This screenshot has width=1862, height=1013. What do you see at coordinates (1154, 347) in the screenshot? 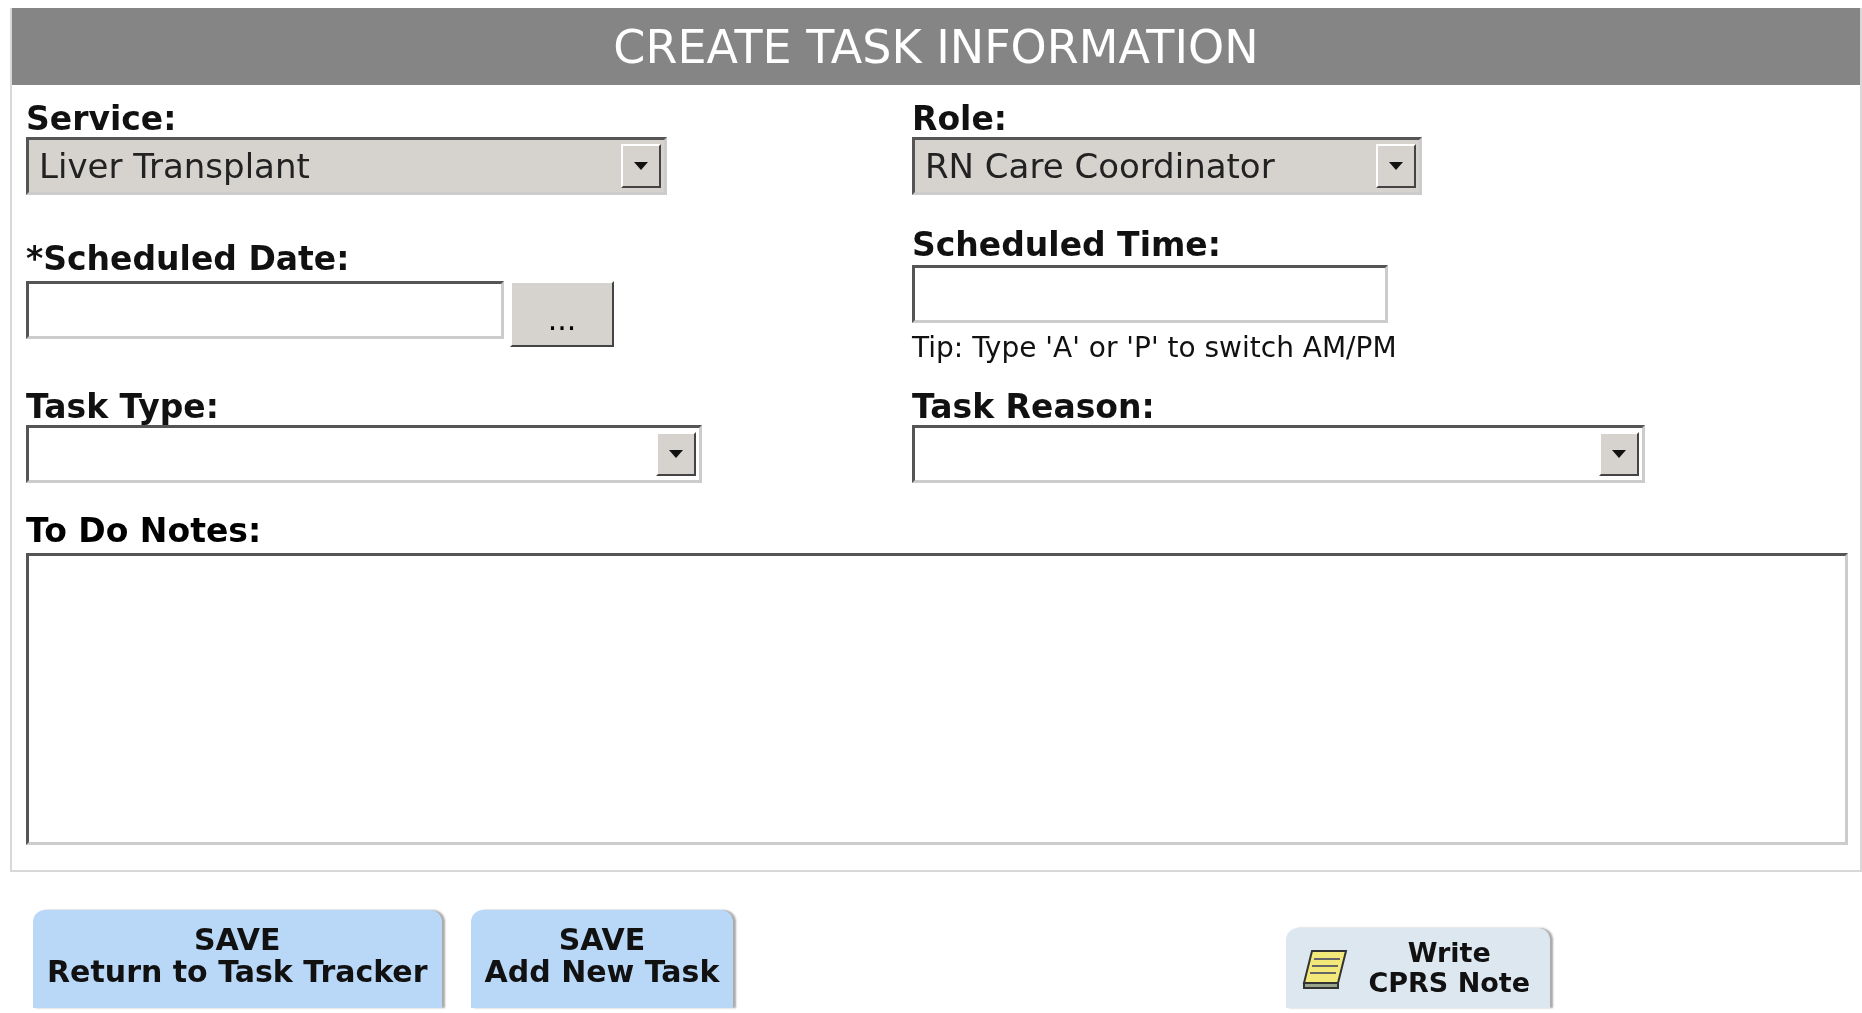
I see `hint-text: Tip: Type 'A' or 'P' to switch AM/PM` at bounding box center [1154, 347].